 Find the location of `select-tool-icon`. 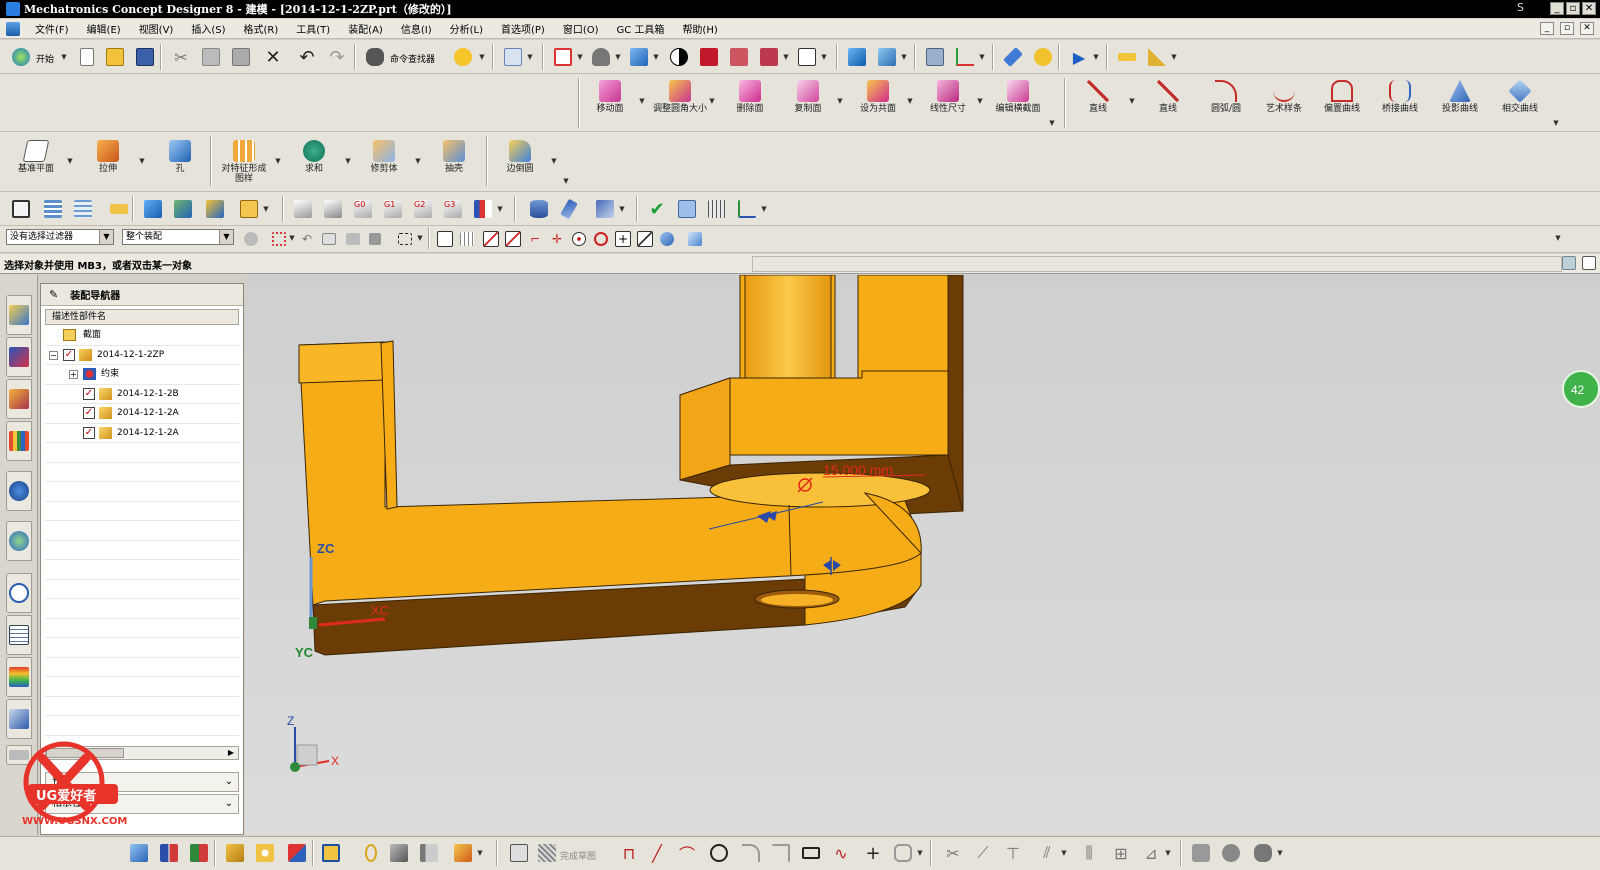

select-tool-icon is located at coordinates (375, 239).